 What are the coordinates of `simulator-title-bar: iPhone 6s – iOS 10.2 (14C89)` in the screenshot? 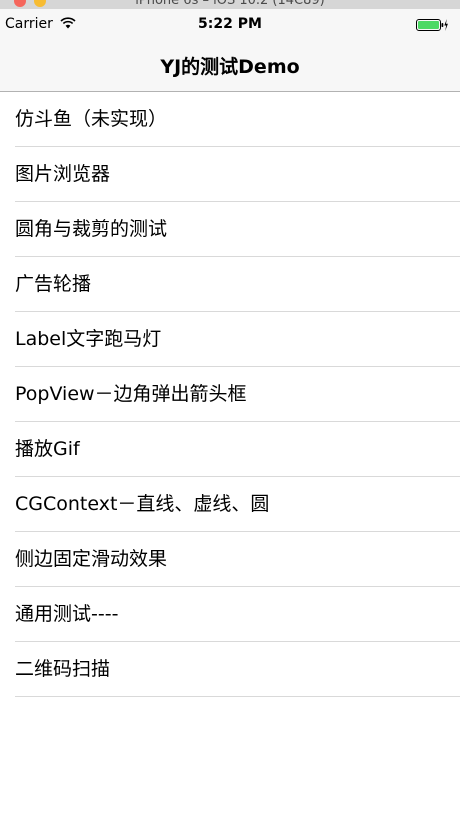 It's located at (230, 4).